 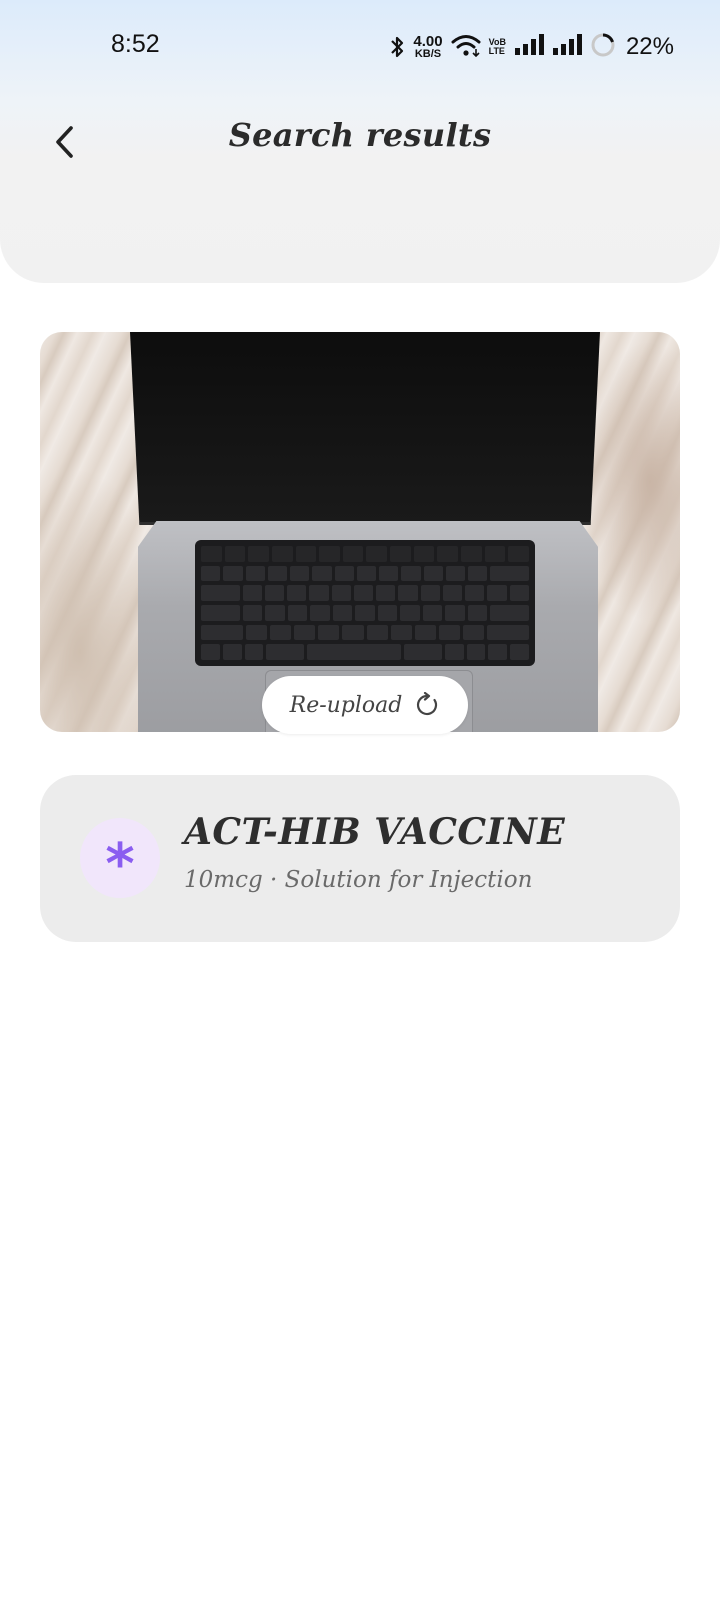 I want to click on status-icons: 4.00 KB/S VoB LTE 22%, so click(x=531, y=47).